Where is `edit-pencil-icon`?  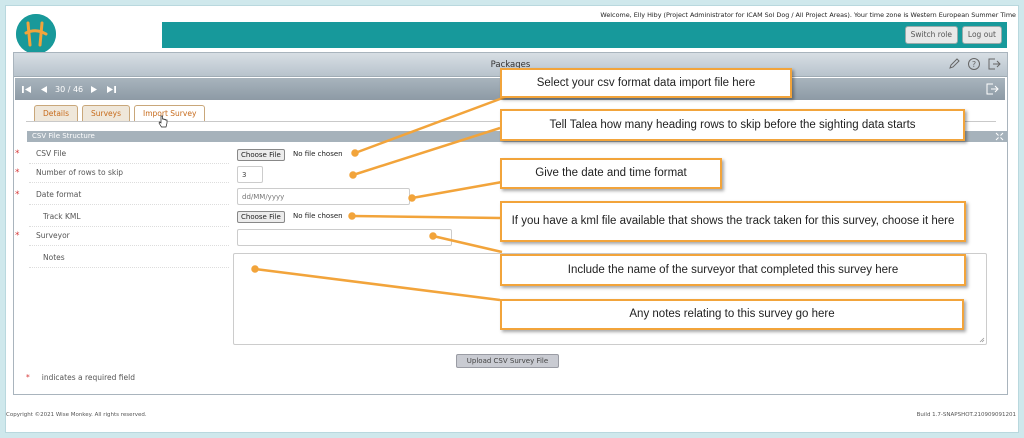
edit-pencil-icon is located at coordinates (954, 64).